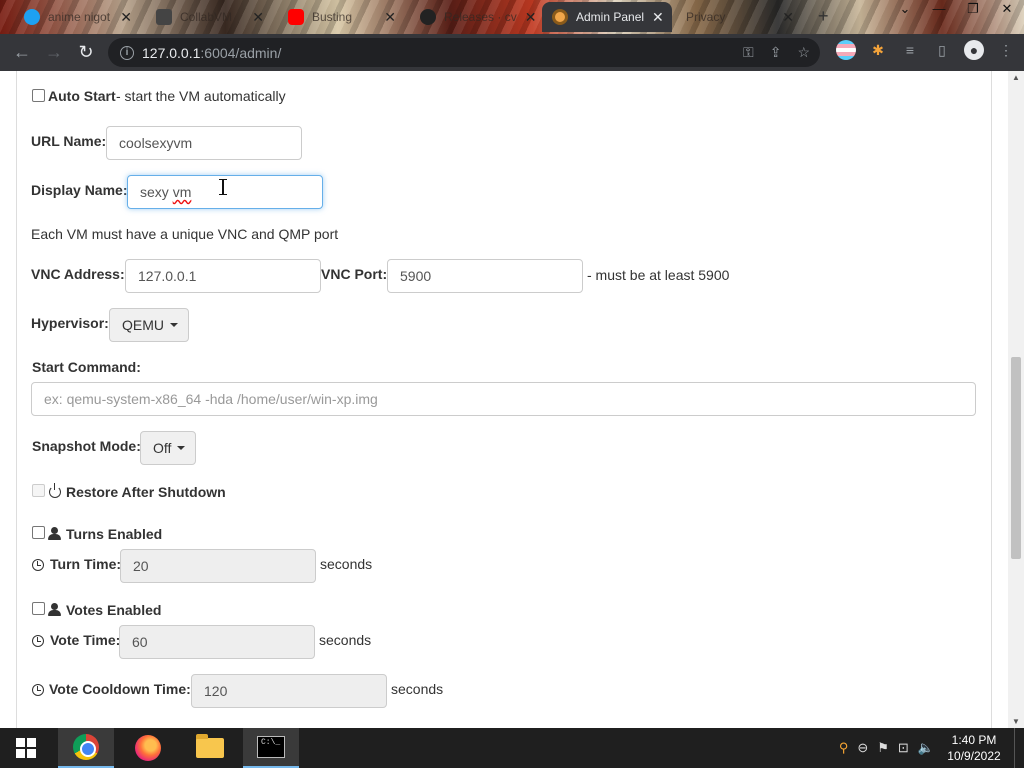 This screenshot has width=1024, height=768. I want to click on youtube-icon, so click(296, 17).